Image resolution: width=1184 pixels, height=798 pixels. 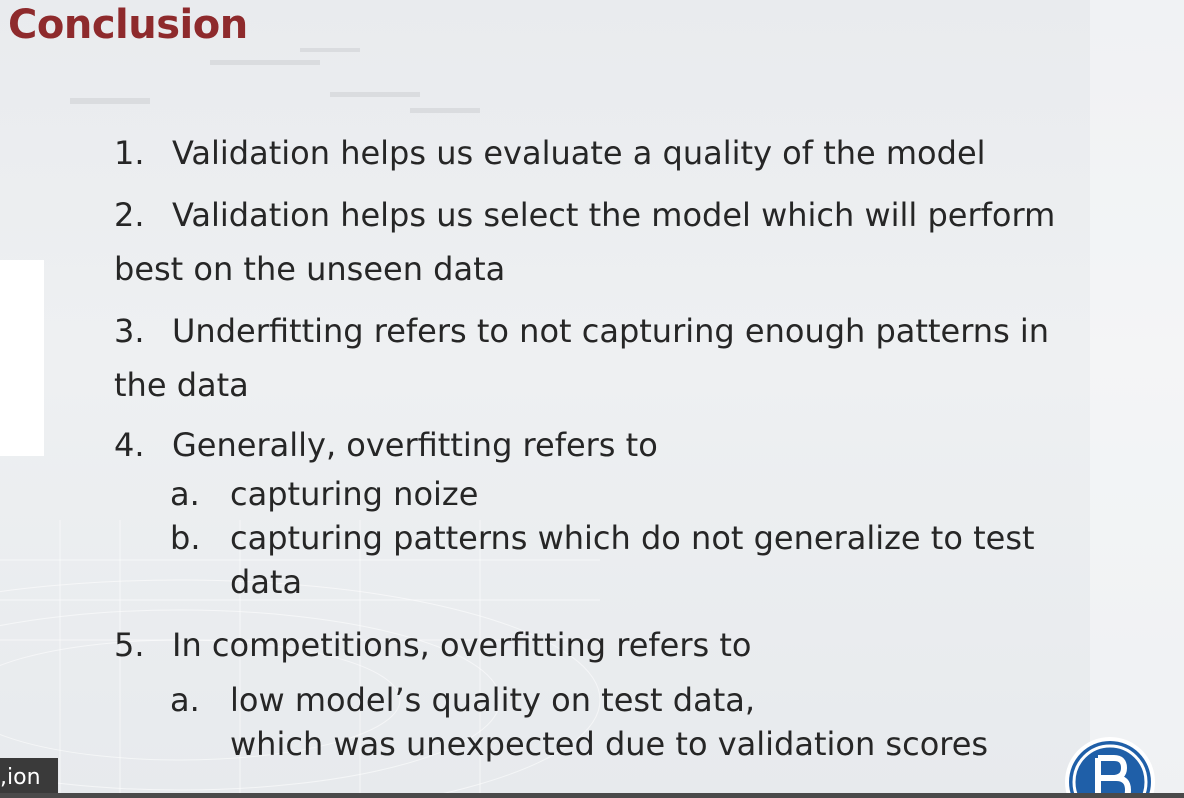 I want to click on list-item: 5. In competitions, overfitting refers to, so click(x=614, y=645).